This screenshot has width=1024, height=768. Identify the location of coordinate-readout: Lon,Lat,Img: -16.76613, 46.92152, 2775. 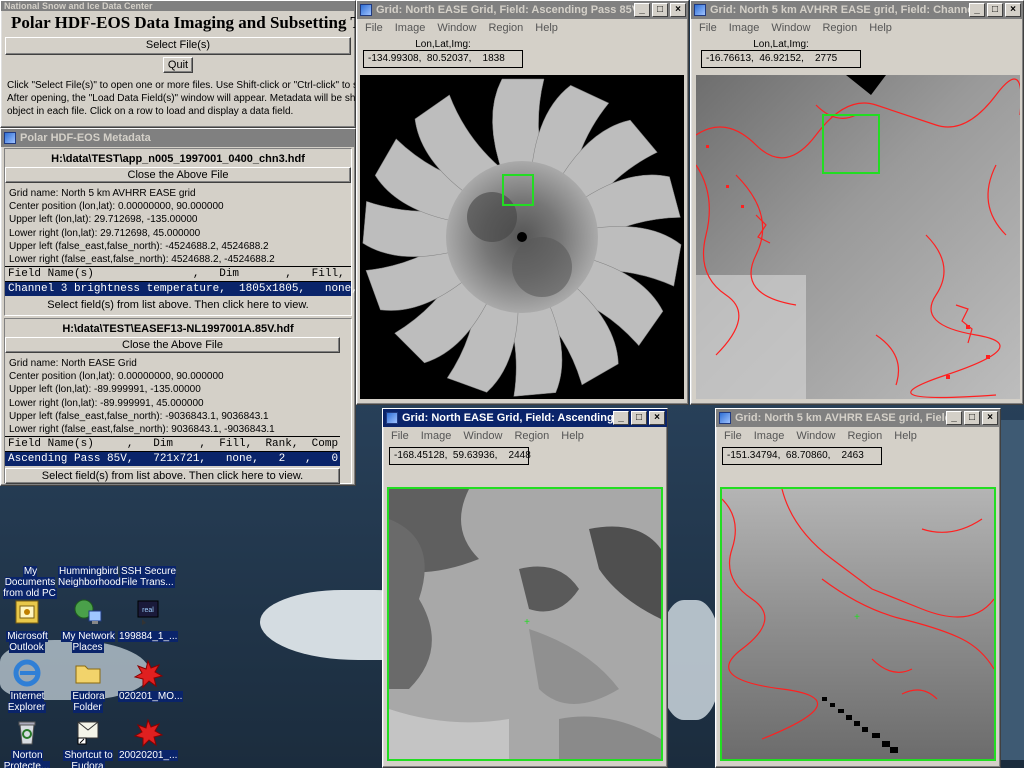
(781, 53).